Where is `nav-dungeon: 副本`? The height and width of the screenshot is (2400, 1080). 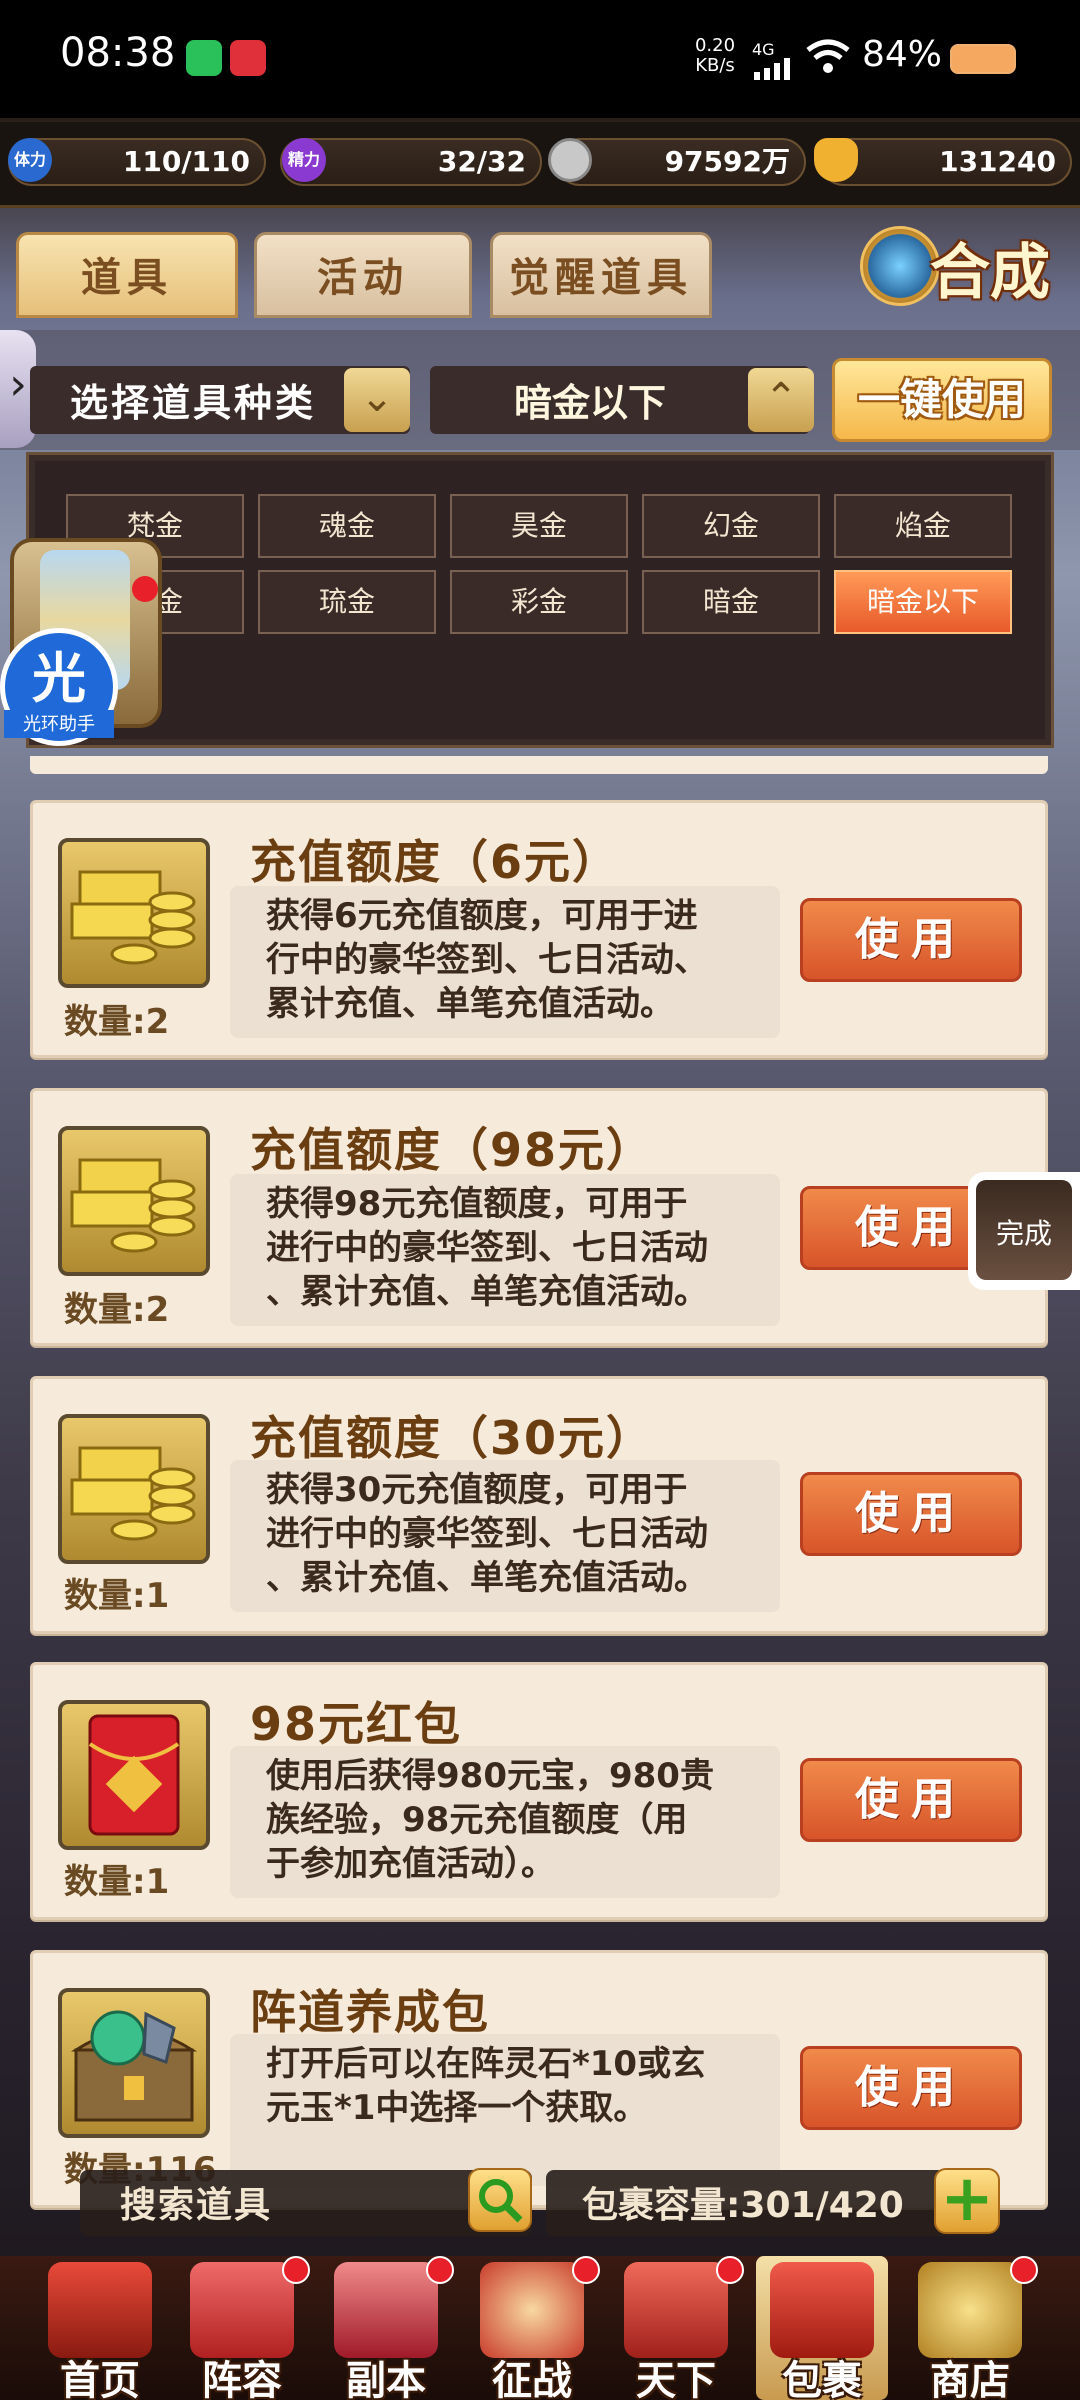 nav-dungeon: 副本 is located at coordinates (386, 2328).